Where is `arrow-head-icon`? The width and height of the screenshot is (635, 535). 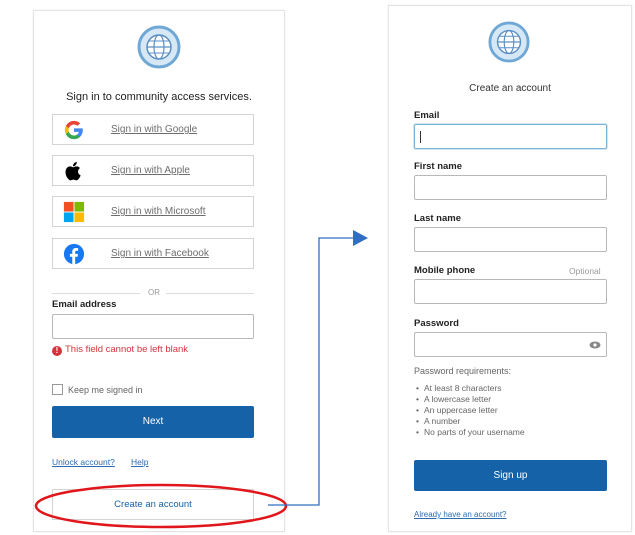
arrow-head-icon is located at coordinates (360, 238).